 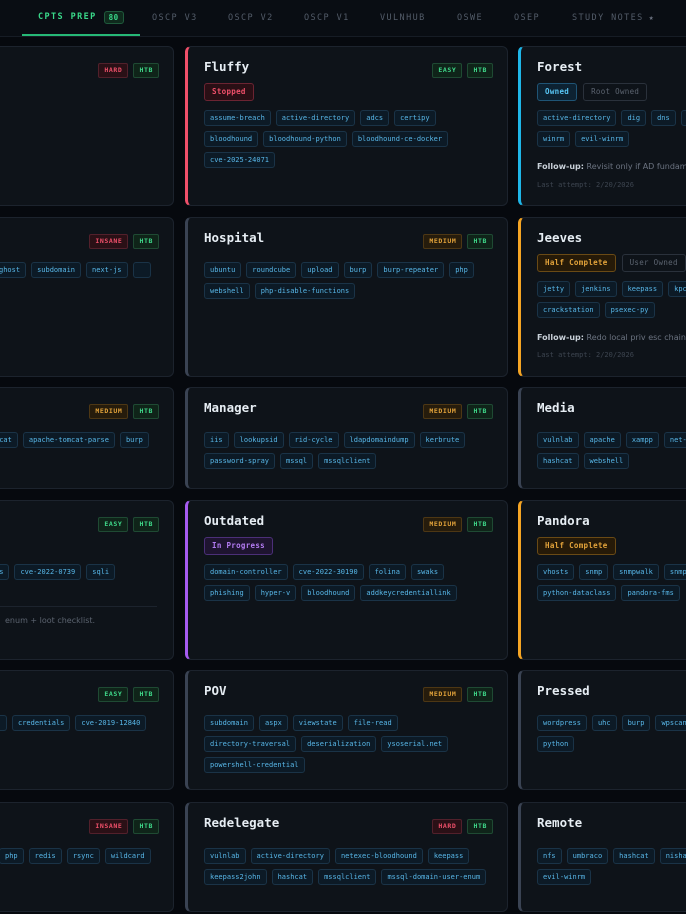 I want to click on tag: bloodhound-ce-docker, so click(x=400, y=139).